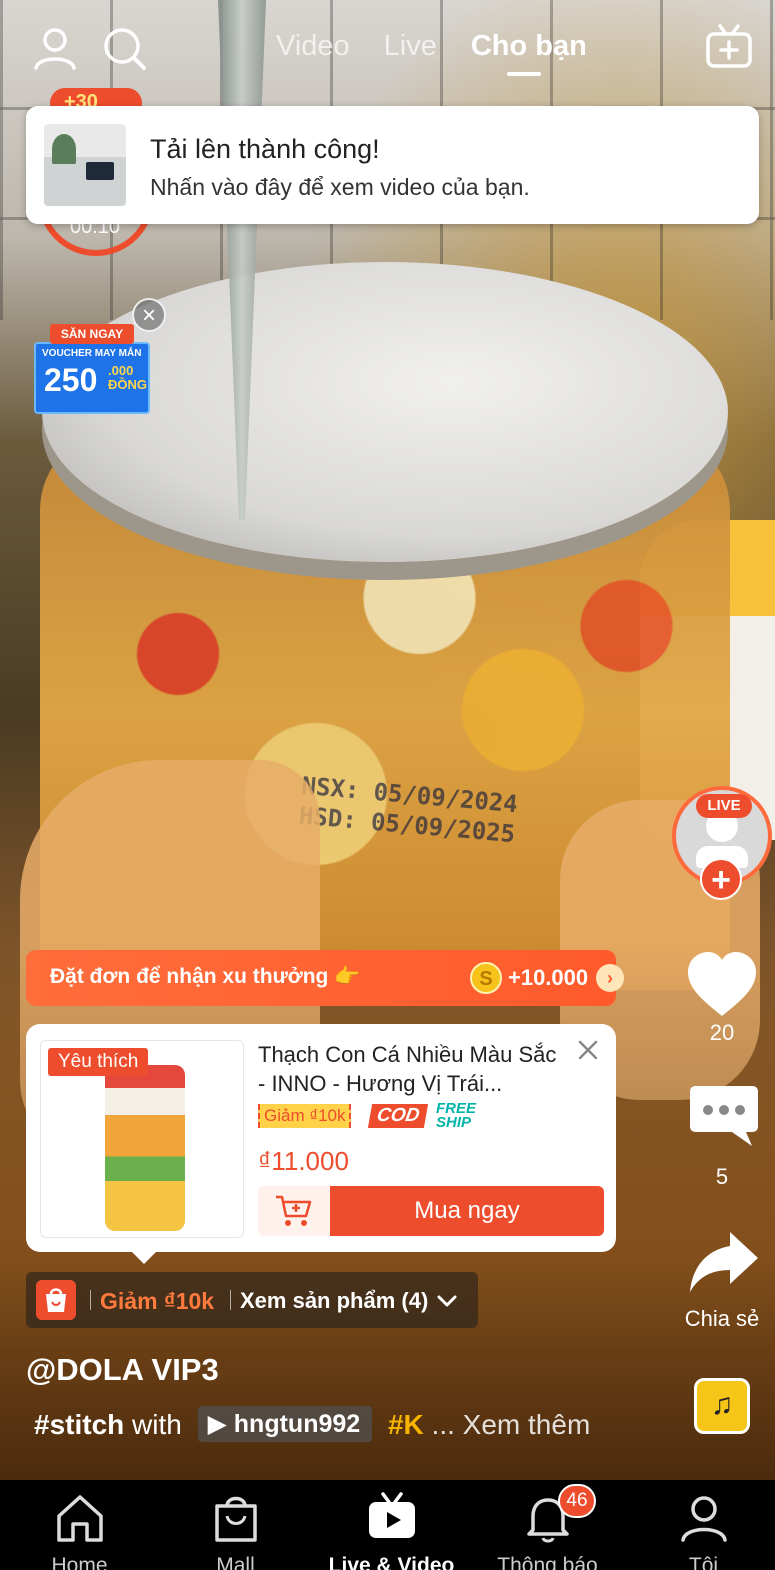  Describe the element at coordinates (127, 384) in the screenshot. I see `voucher-unit-bottom: ĐỒNG` at that location.